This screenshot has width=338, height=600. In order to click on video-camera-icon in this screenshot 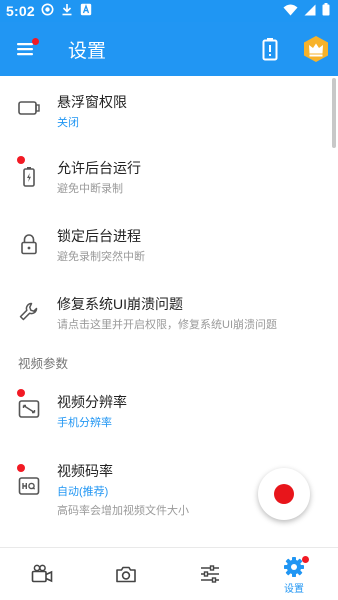, I will do `click(42, 573)`.